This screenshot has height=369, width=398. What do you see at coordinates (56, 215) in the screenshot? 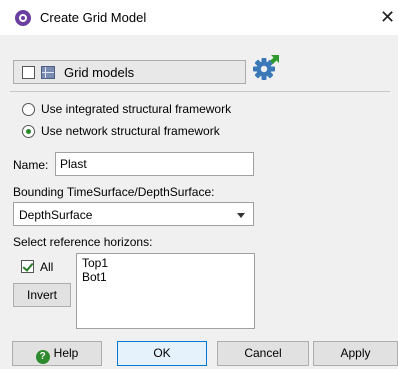
I see `bounding-surface-value: DepthSurface` at bounding box center [56, 215].